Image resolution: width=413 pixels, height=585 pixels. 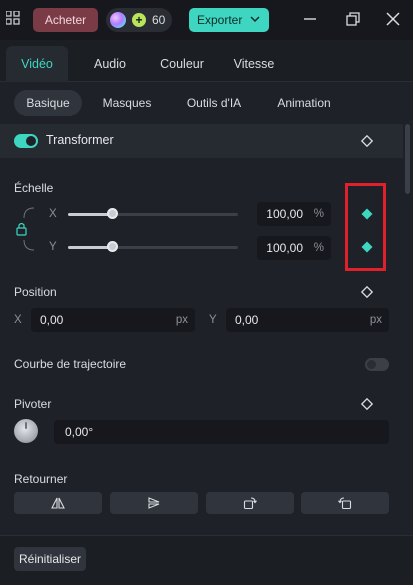 I want to click on position-x-unit: px, so click(x=181, y=320).